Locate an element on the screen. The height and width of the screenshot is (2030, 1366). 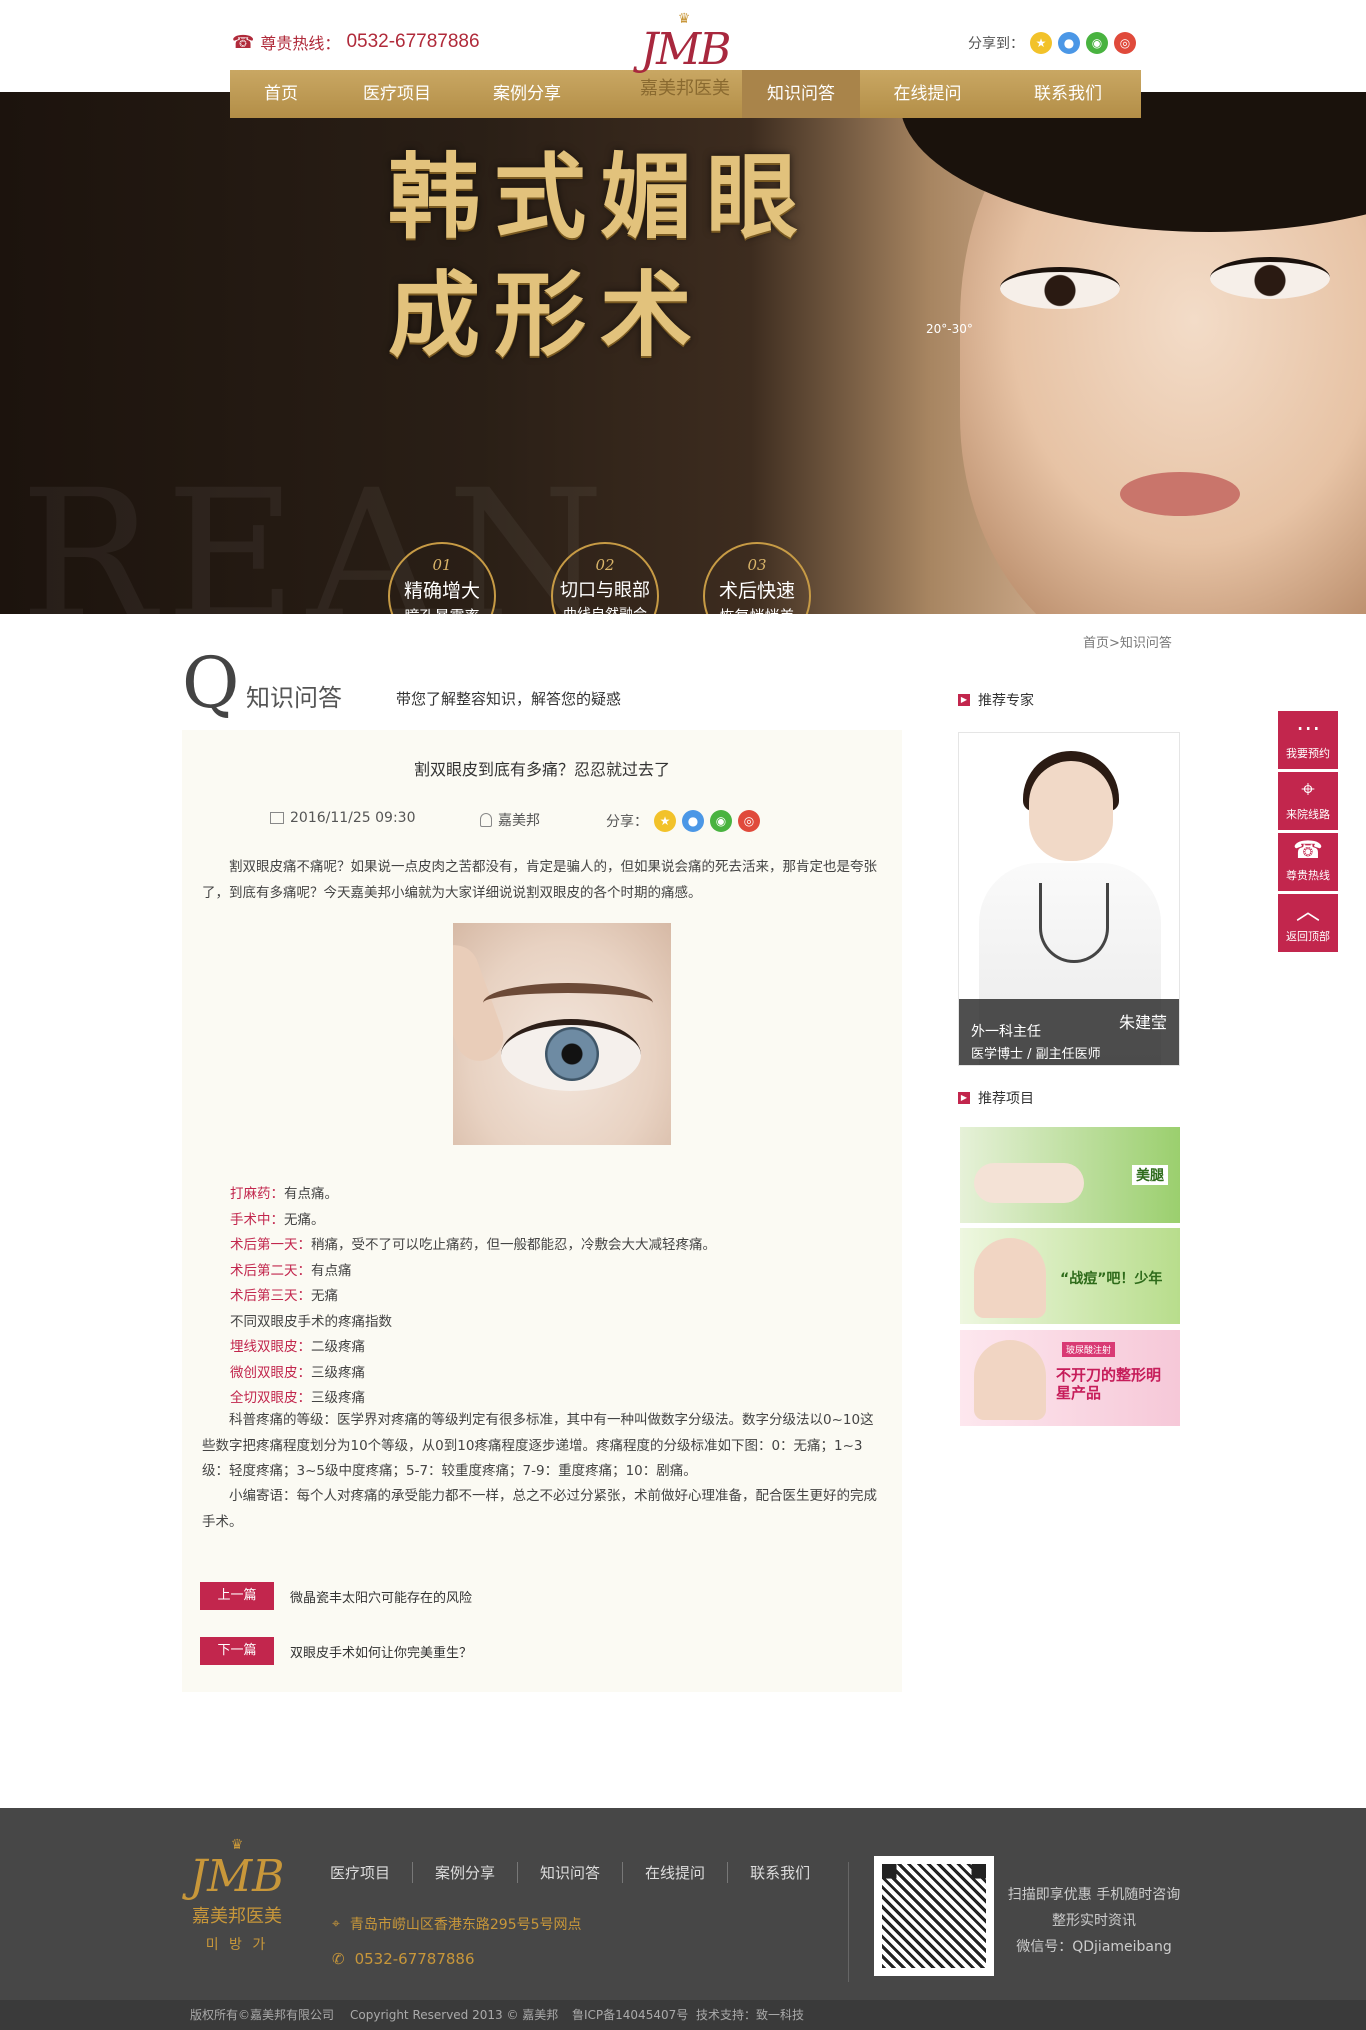
banner-title: 韩式媚眼 成形术 is located at coordinates (600, 256).